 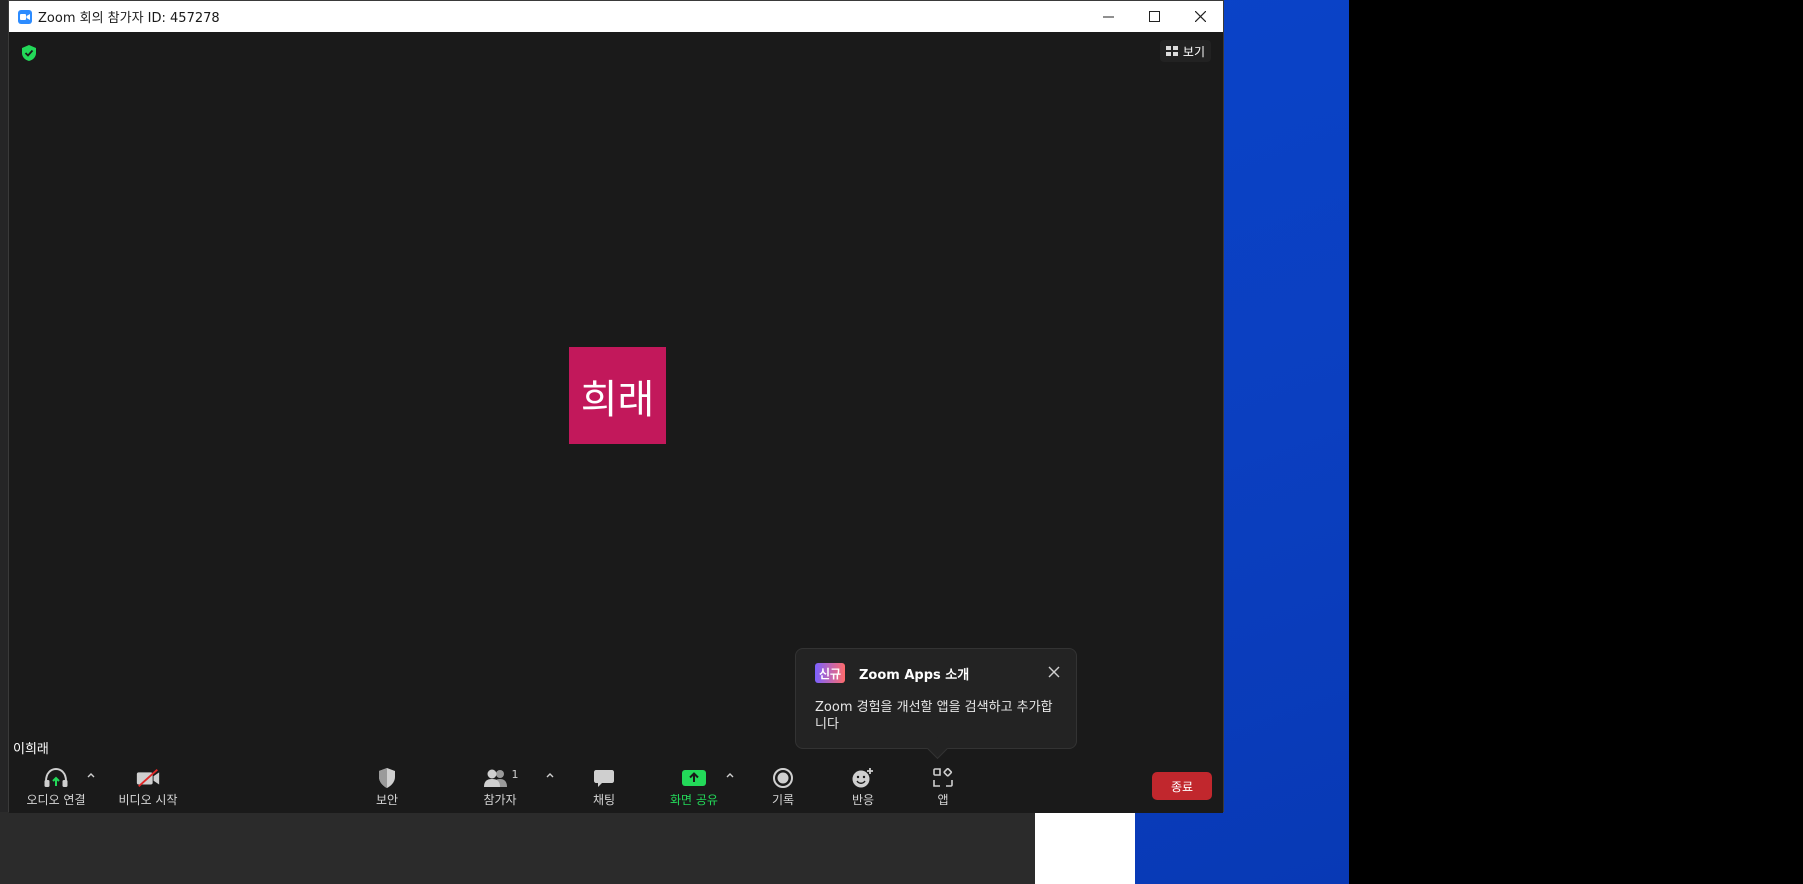 What do you see at coordinates (129, 18) in the screenshot?
I see `window-title: Zoom 회의 참가자 ID: 457278` at bounding box center [129, 18].